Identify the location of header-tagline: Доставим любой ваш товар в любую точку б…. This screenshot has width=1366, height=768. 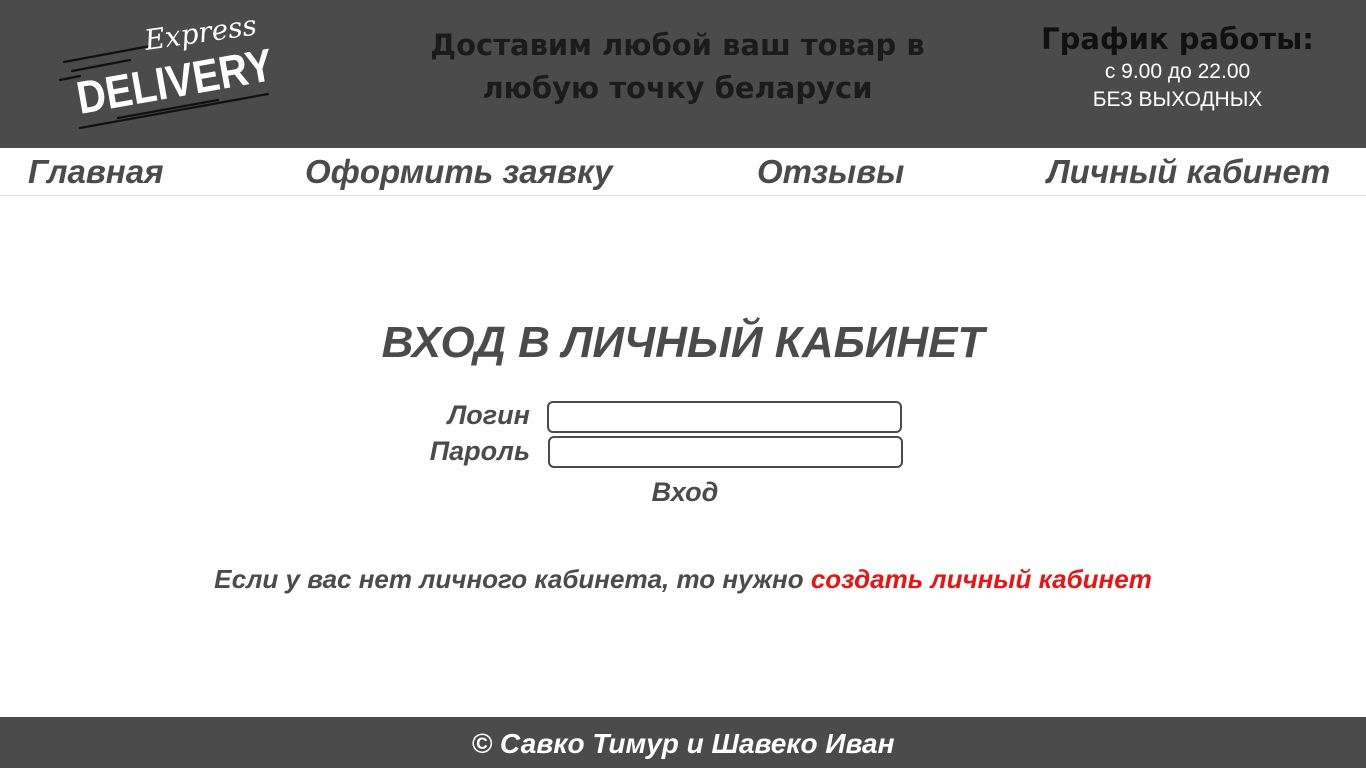
(677, 67).